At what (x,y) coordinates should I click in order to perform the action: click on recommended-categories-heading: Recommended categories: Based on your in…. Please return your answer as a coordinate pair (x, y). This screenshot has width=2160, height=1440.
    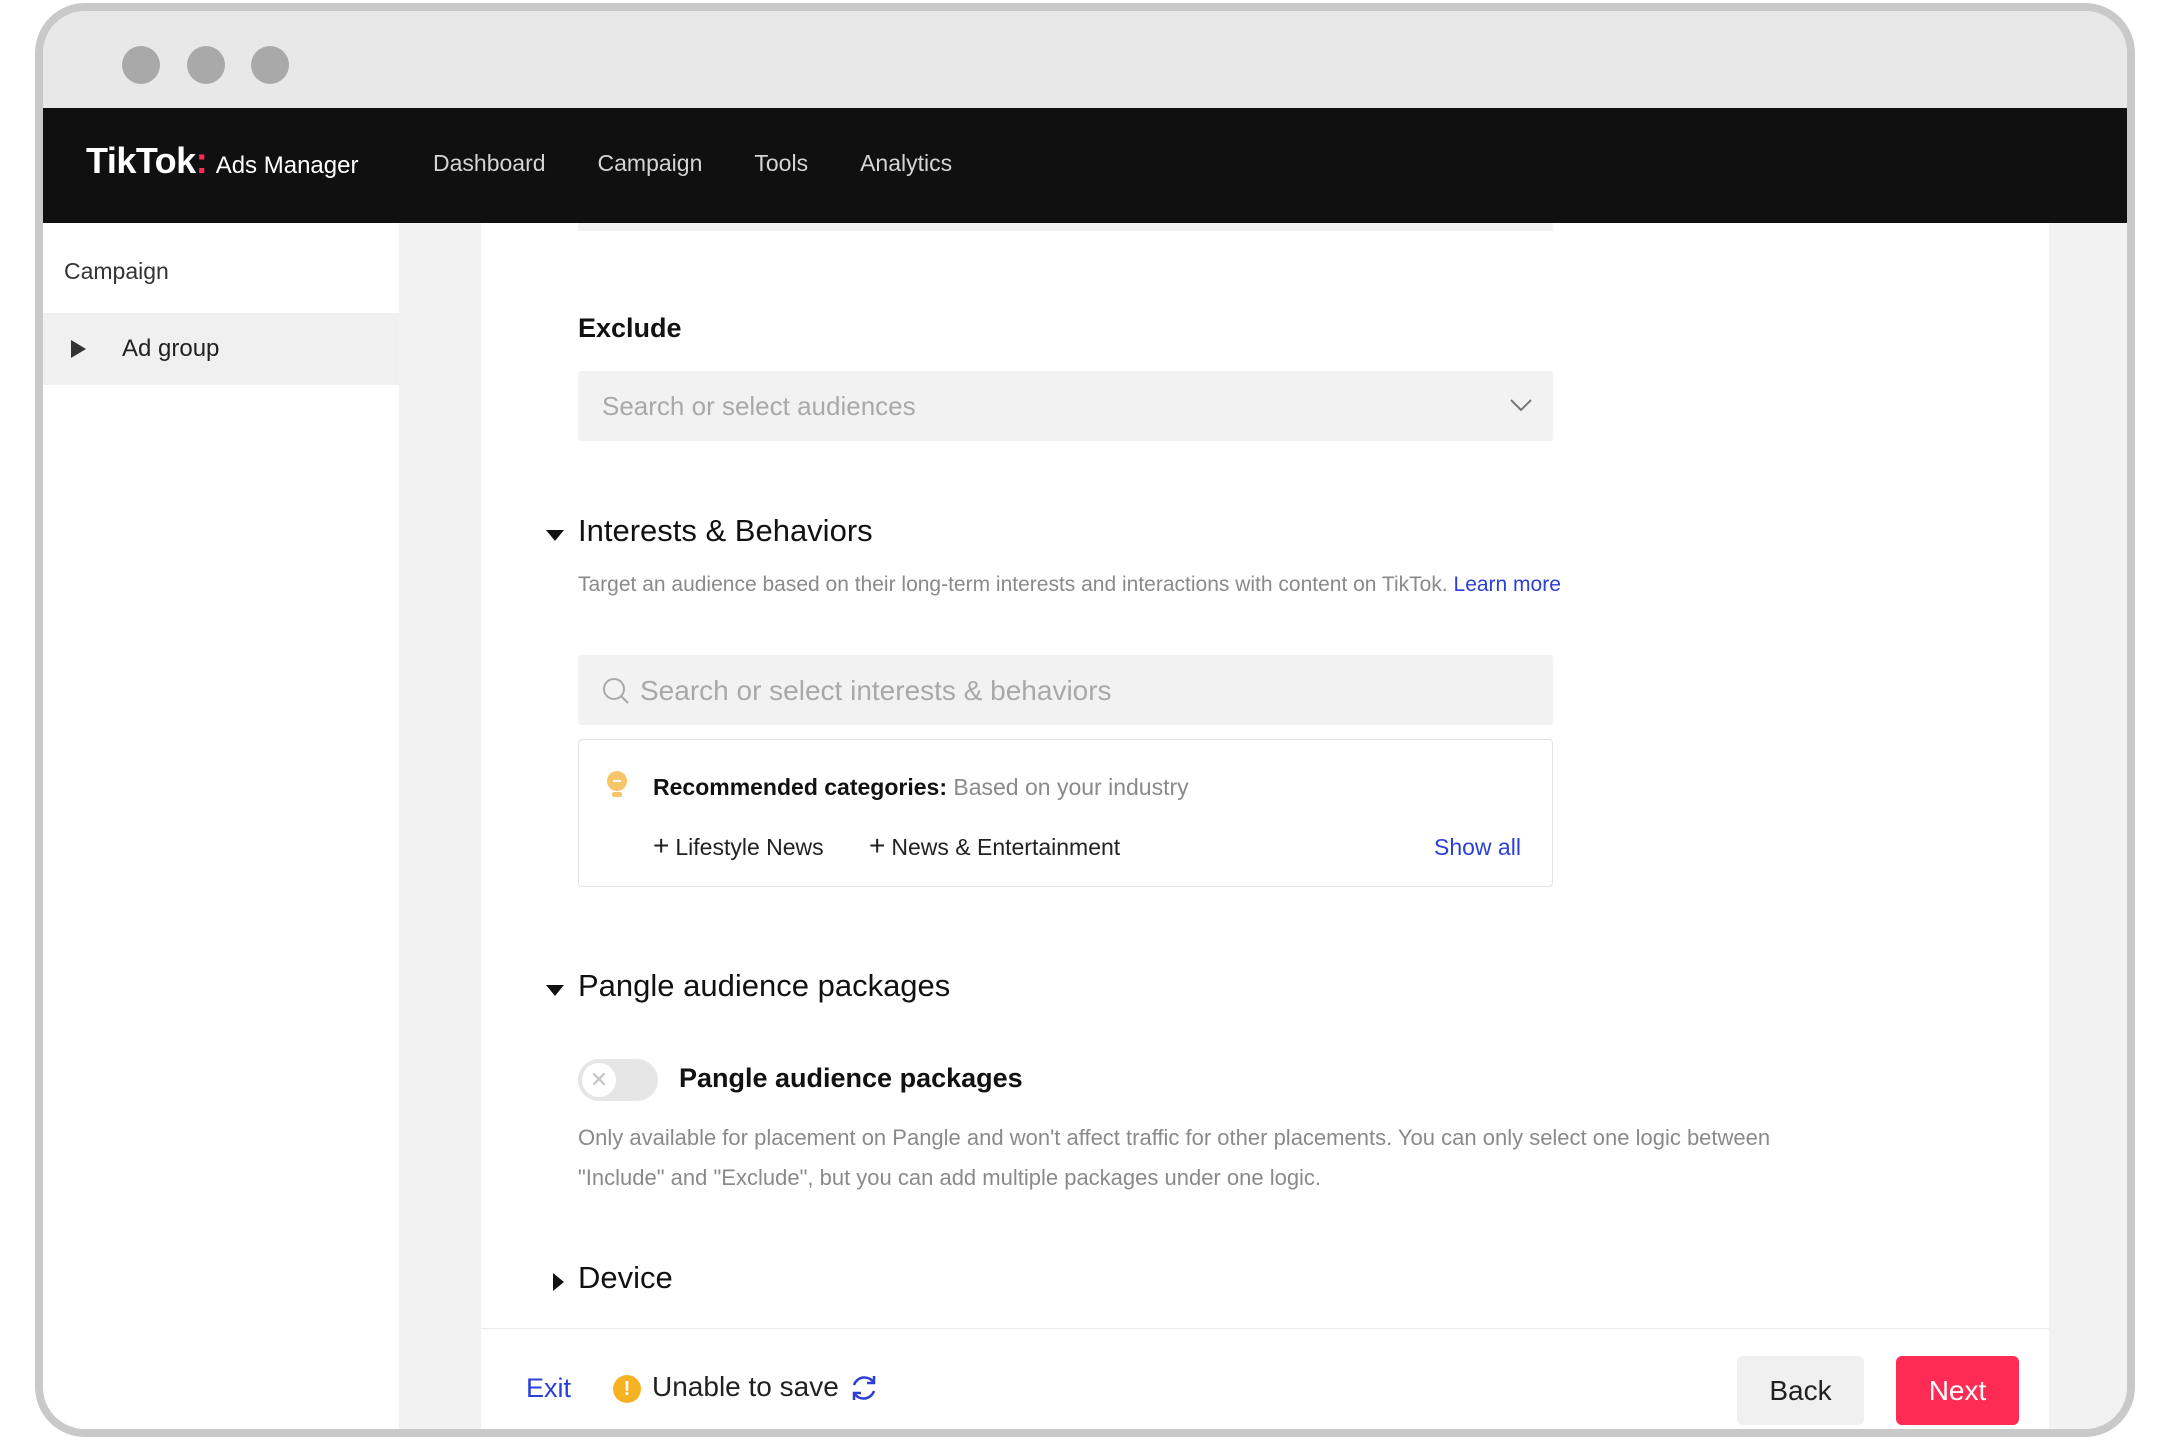
    Looking at the image, I should click on (921, 787).